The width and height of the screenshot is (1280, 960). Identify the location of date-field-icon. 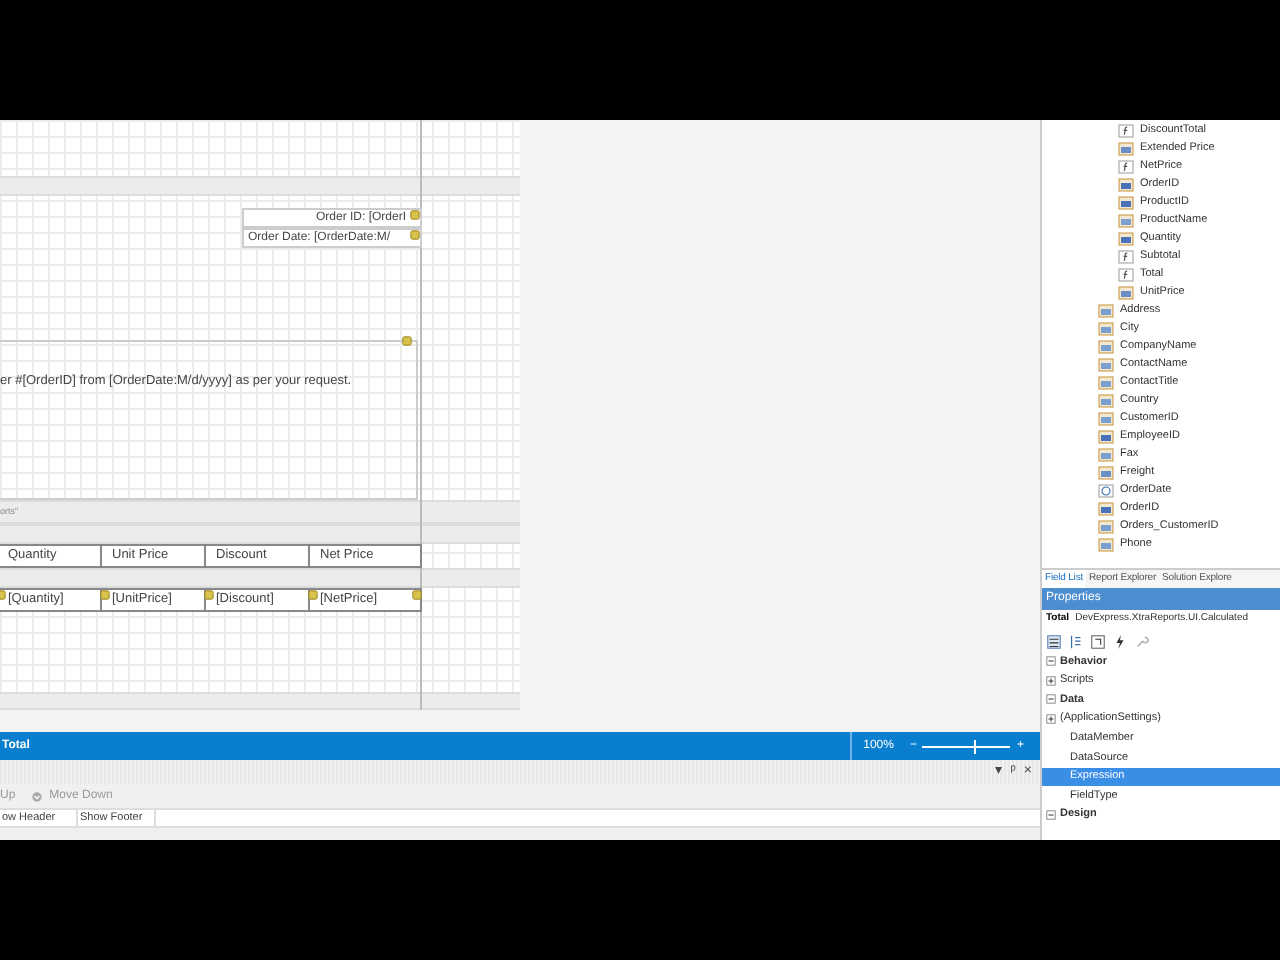
(1106, 491).